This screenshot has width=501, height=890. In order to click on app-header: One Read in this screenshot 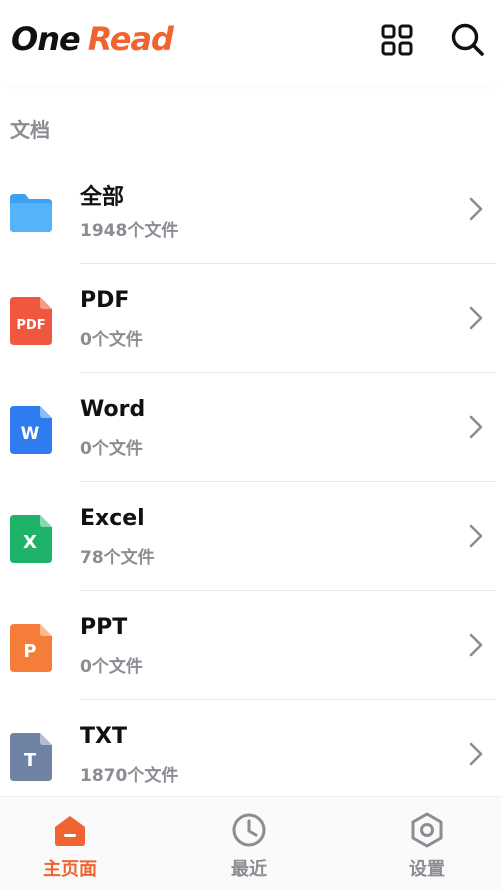, I will do `click(250, 42)`.